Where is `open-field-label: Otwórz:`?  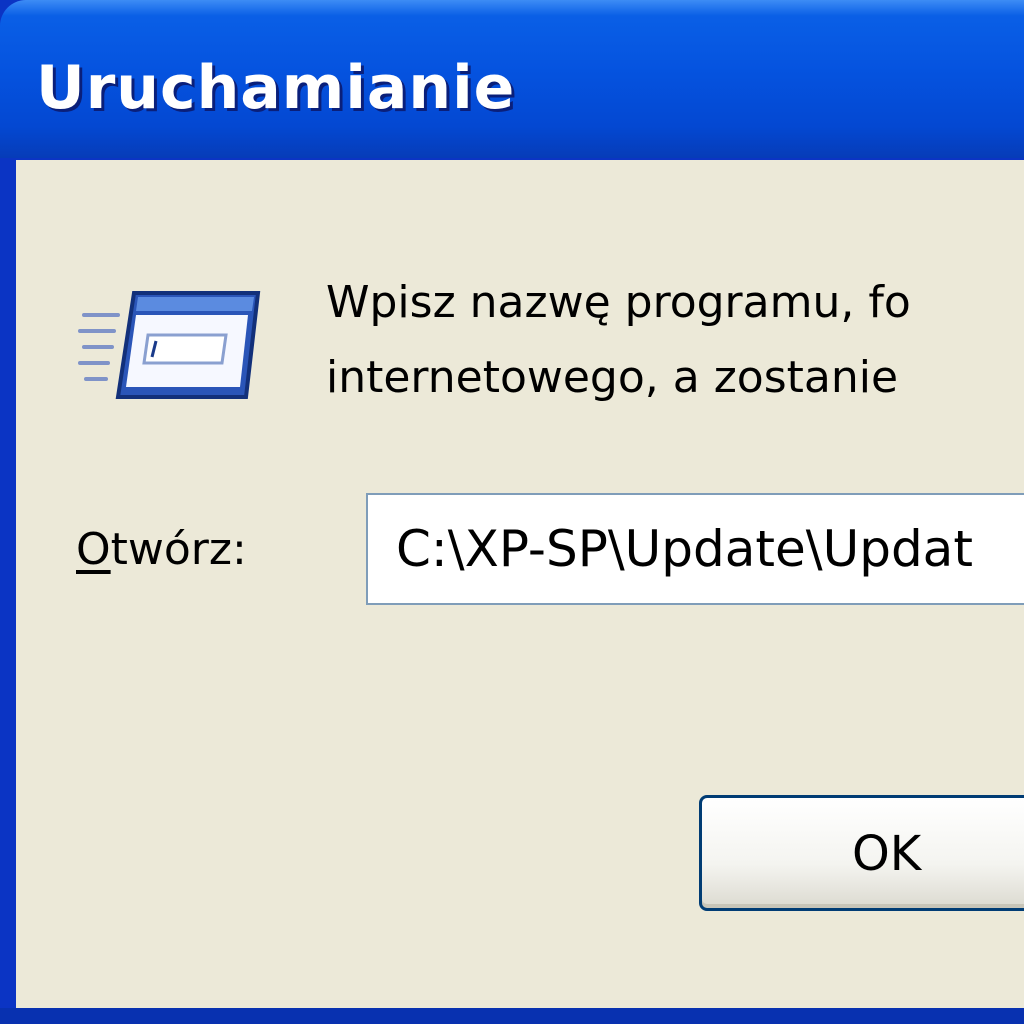
open-field-label: Otwórz: is located at coordinates (161, 550).